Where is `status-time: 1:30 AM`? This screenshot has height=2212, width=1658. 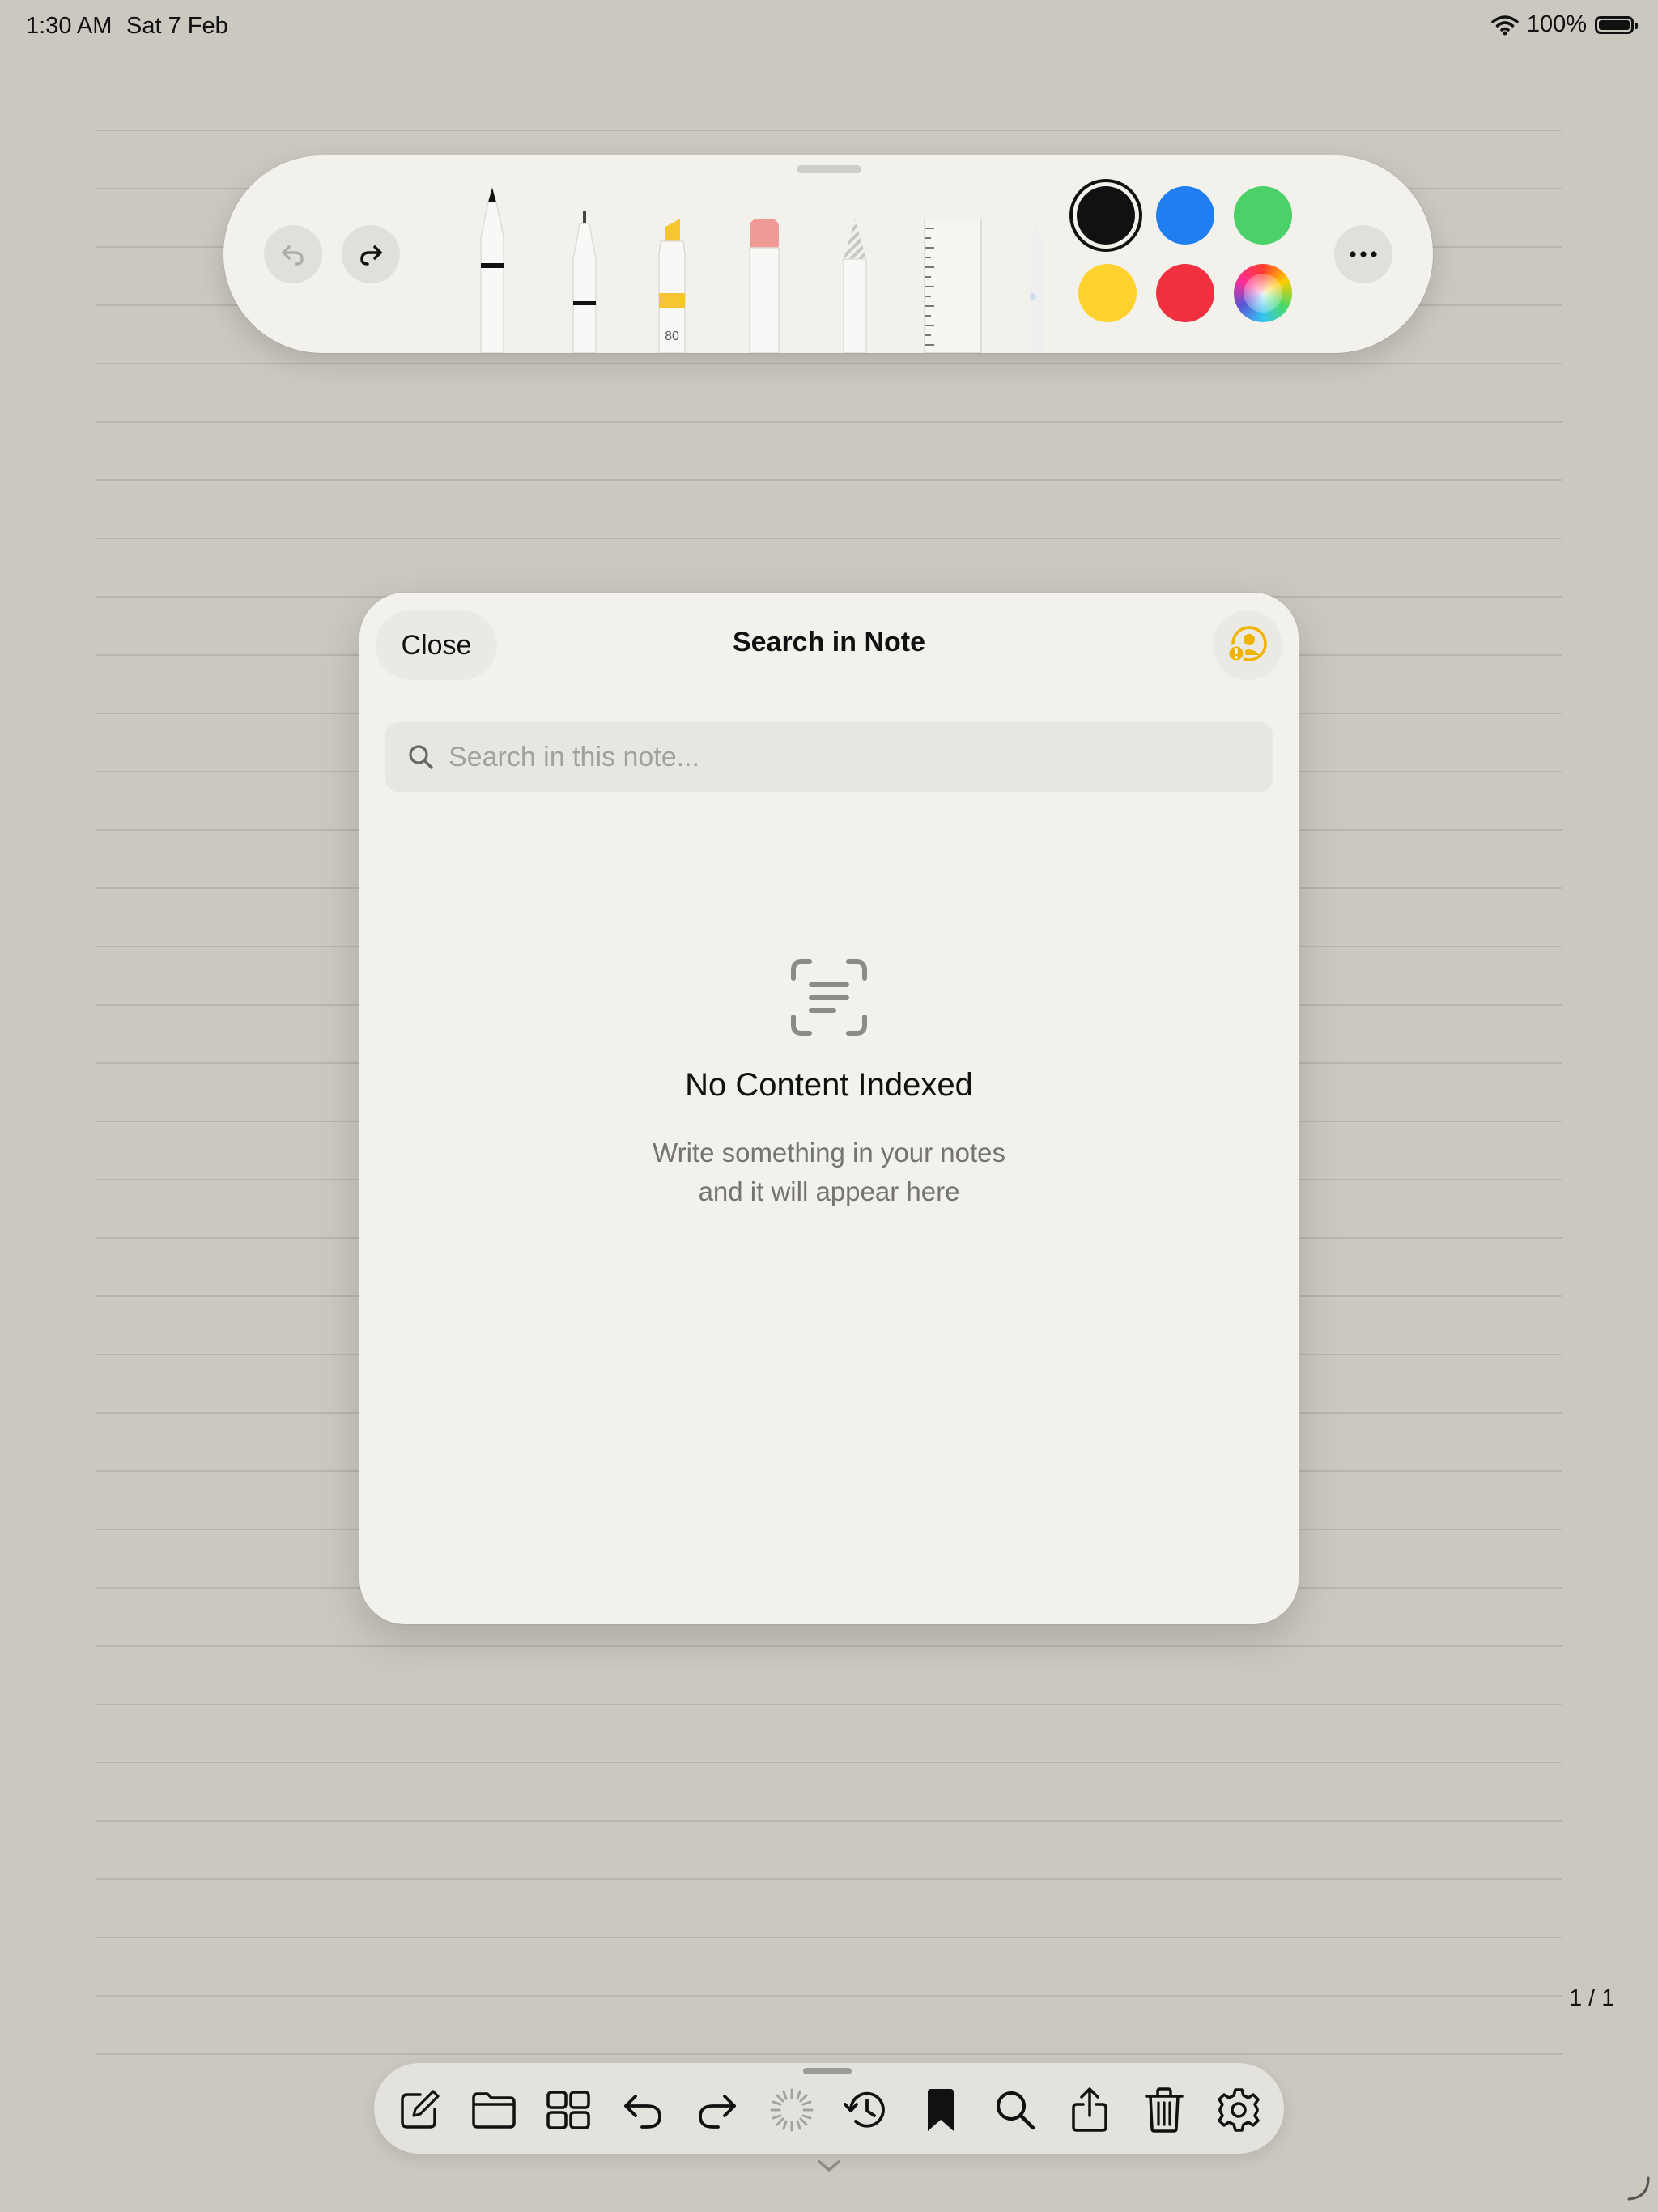
status-time: 1:30 AM is located at coordinates (69, 26).